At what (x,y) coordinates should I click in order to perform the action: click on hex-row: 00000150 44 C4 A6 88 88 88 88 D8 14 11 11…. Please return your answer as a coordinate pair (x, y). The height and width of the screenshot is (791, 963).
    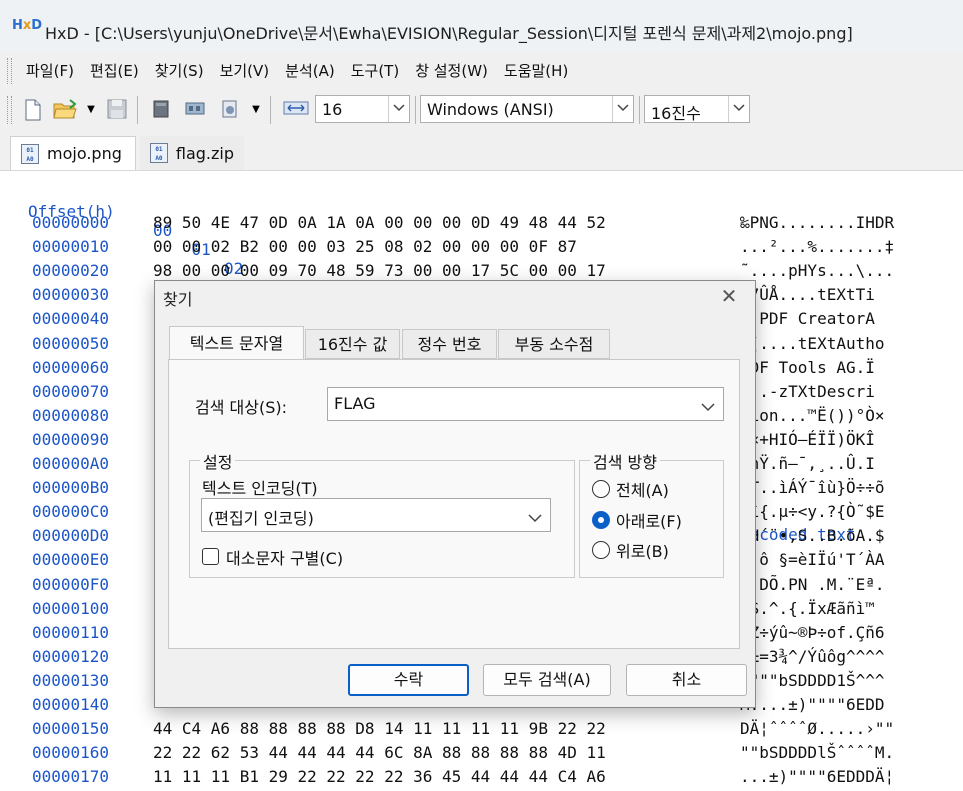
    Looking at the image, I should click on (481, 731).